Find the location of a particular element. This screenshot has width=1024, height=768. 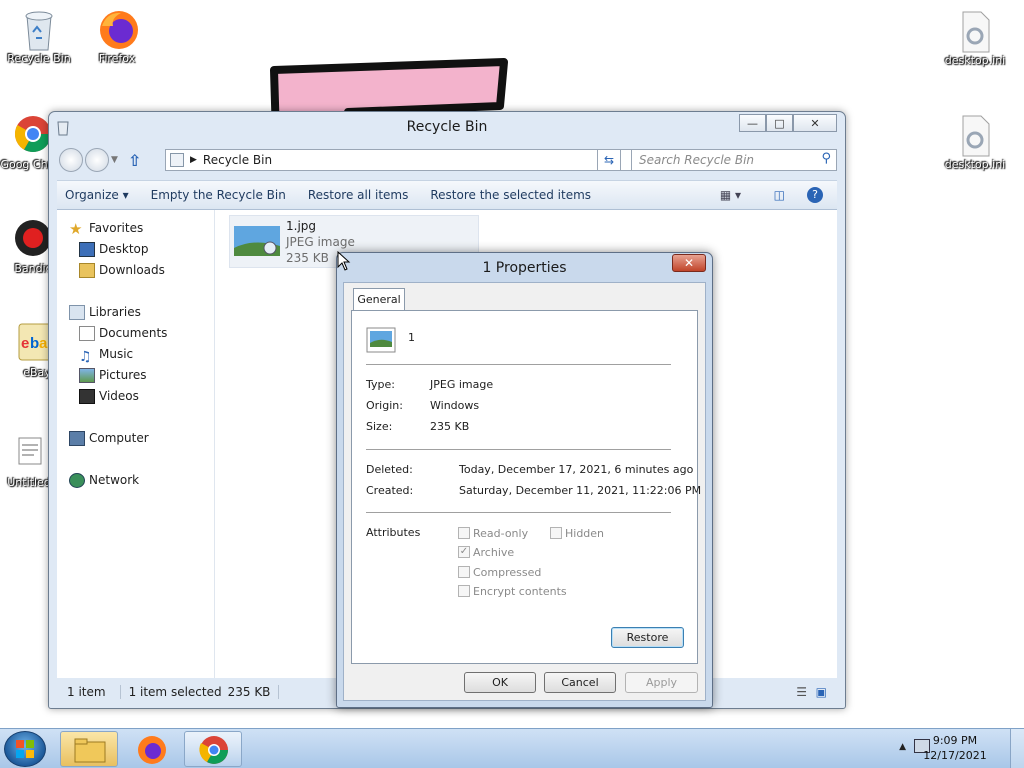

start-button is located at coordinates (25, 749).